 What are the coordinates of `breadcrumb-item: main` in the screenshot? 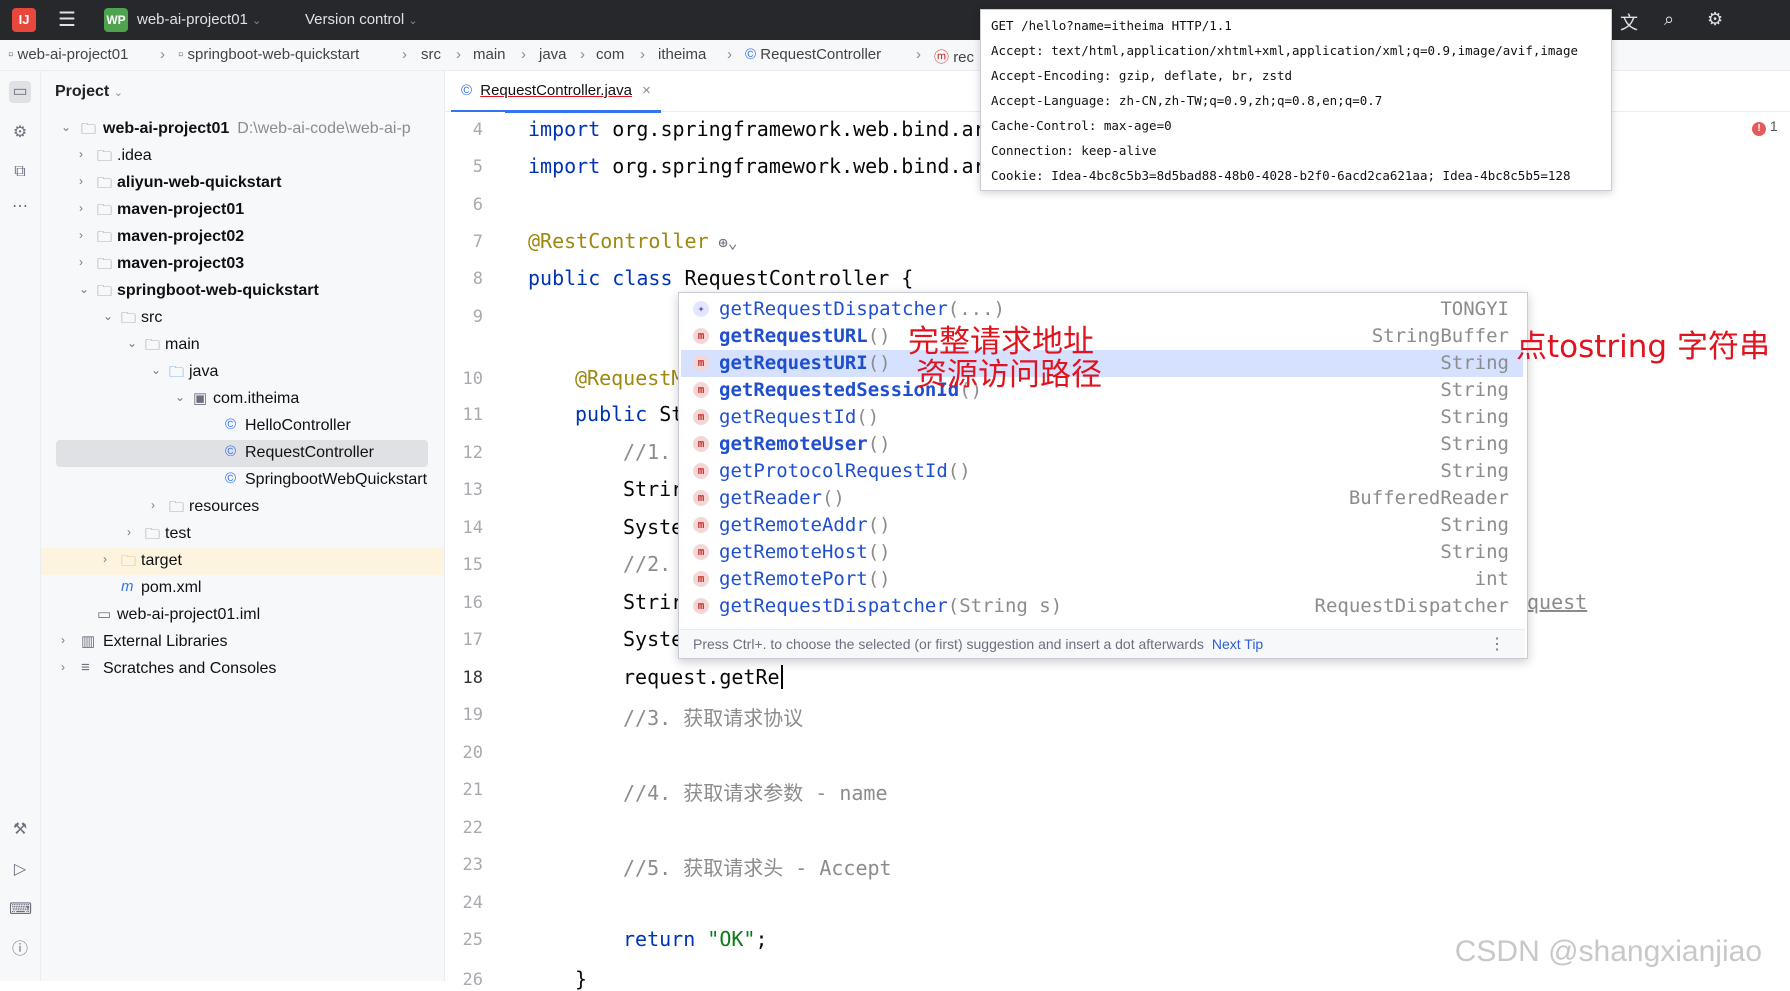 It's located at (489, 54).